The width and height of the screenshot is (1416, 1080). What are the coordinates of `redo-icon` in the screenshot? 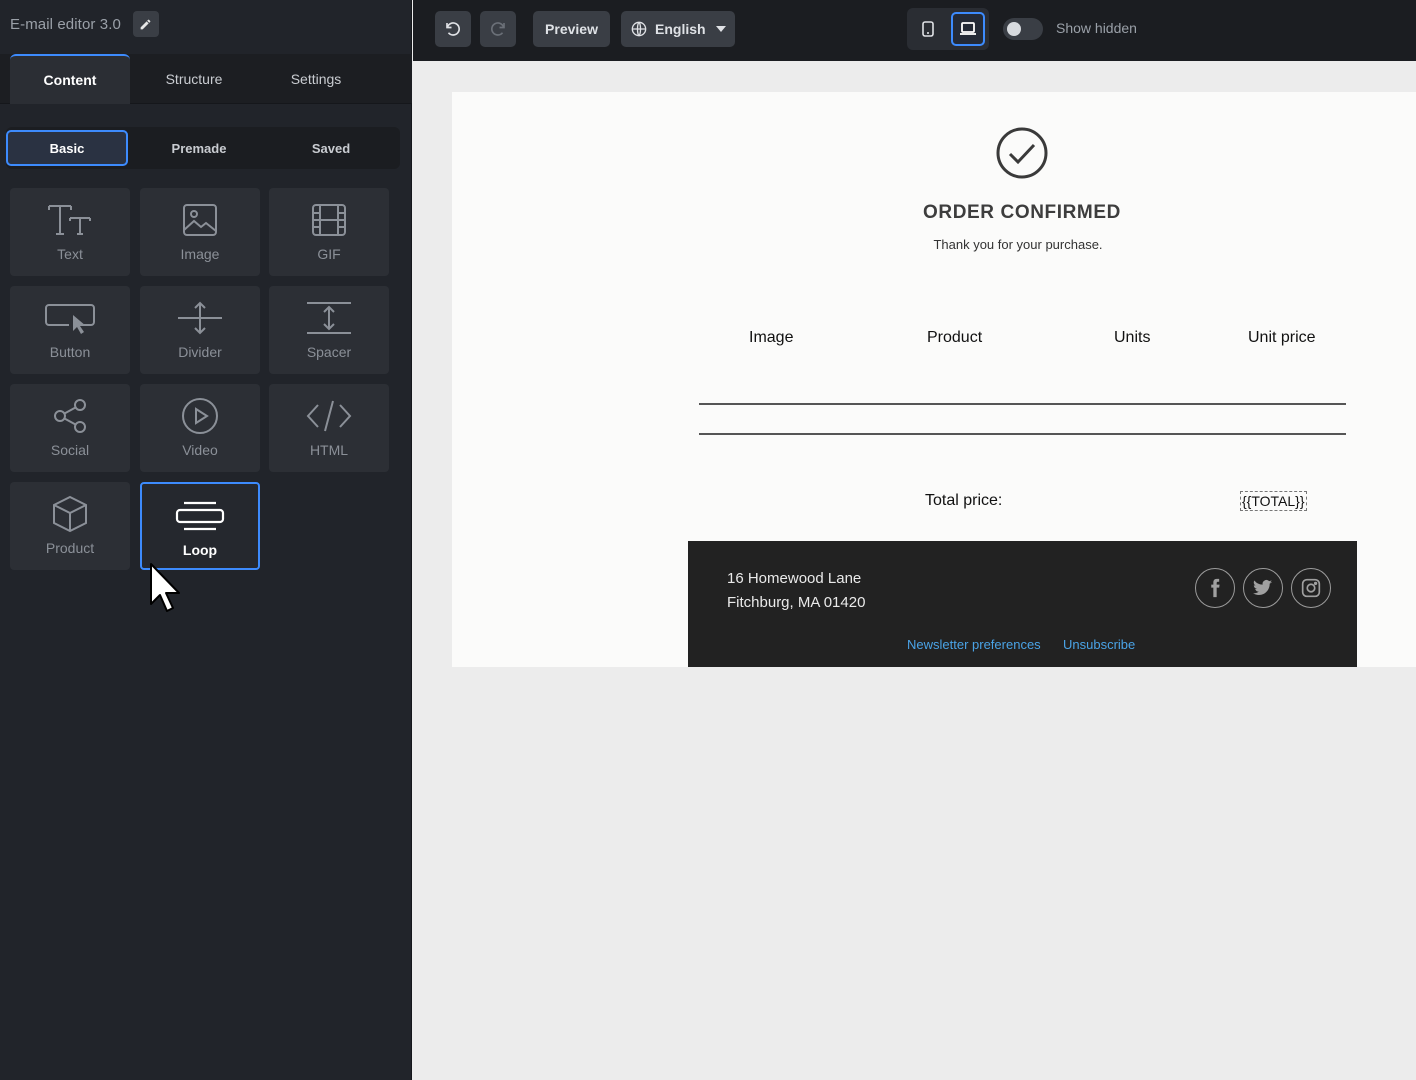 It's located at (498, 29).